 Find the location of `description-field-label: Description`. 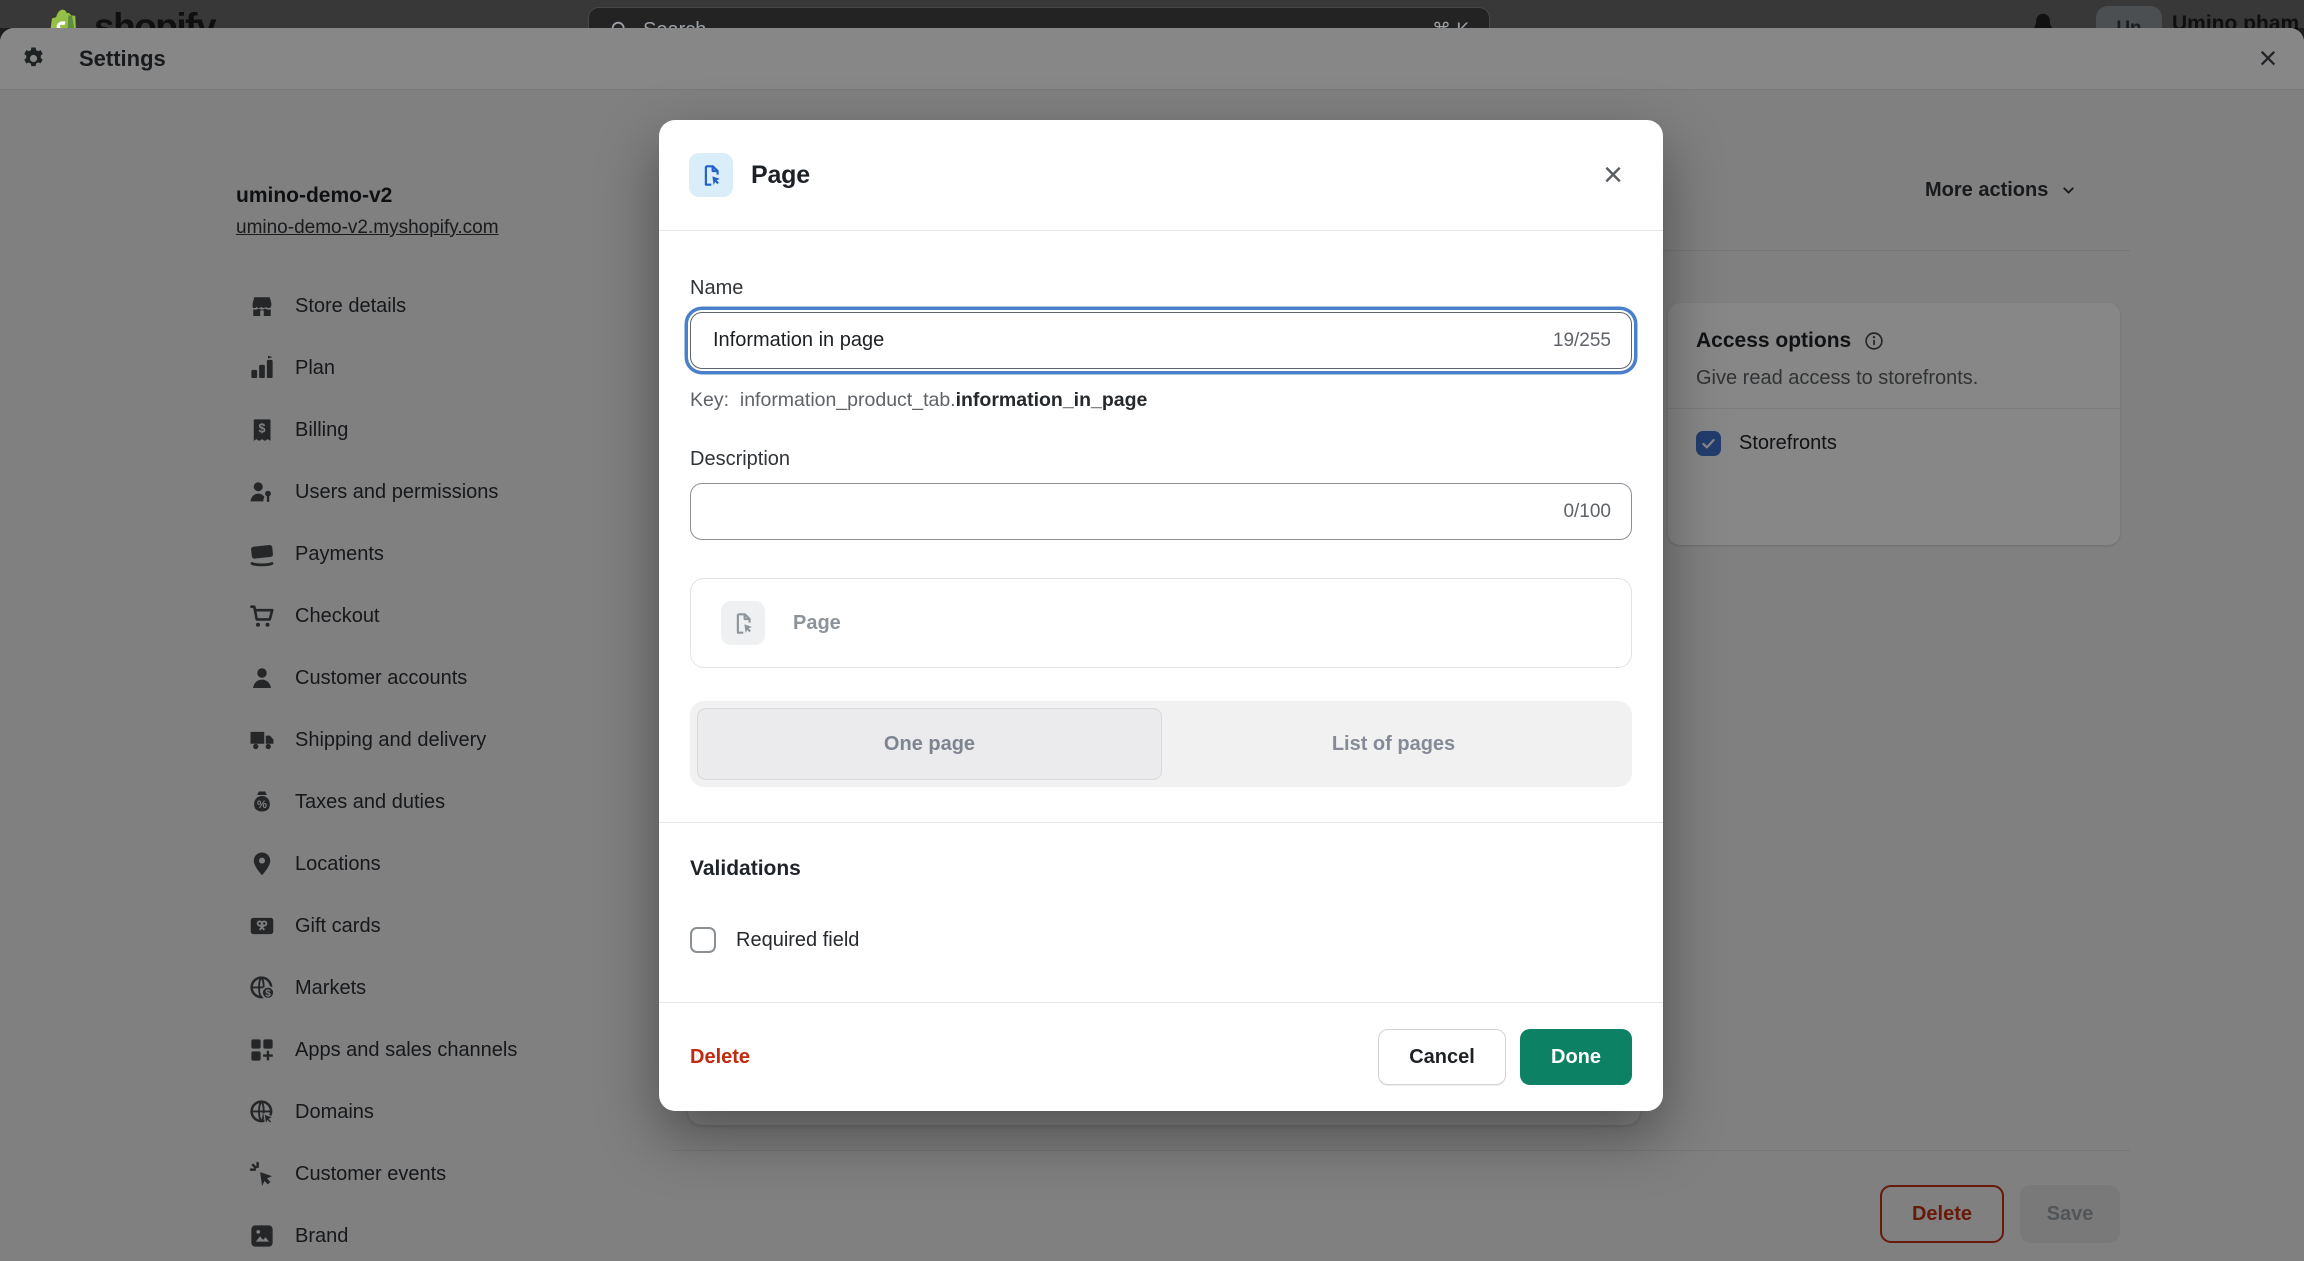

description-field-label: Description is located at coordinates (740, 459).